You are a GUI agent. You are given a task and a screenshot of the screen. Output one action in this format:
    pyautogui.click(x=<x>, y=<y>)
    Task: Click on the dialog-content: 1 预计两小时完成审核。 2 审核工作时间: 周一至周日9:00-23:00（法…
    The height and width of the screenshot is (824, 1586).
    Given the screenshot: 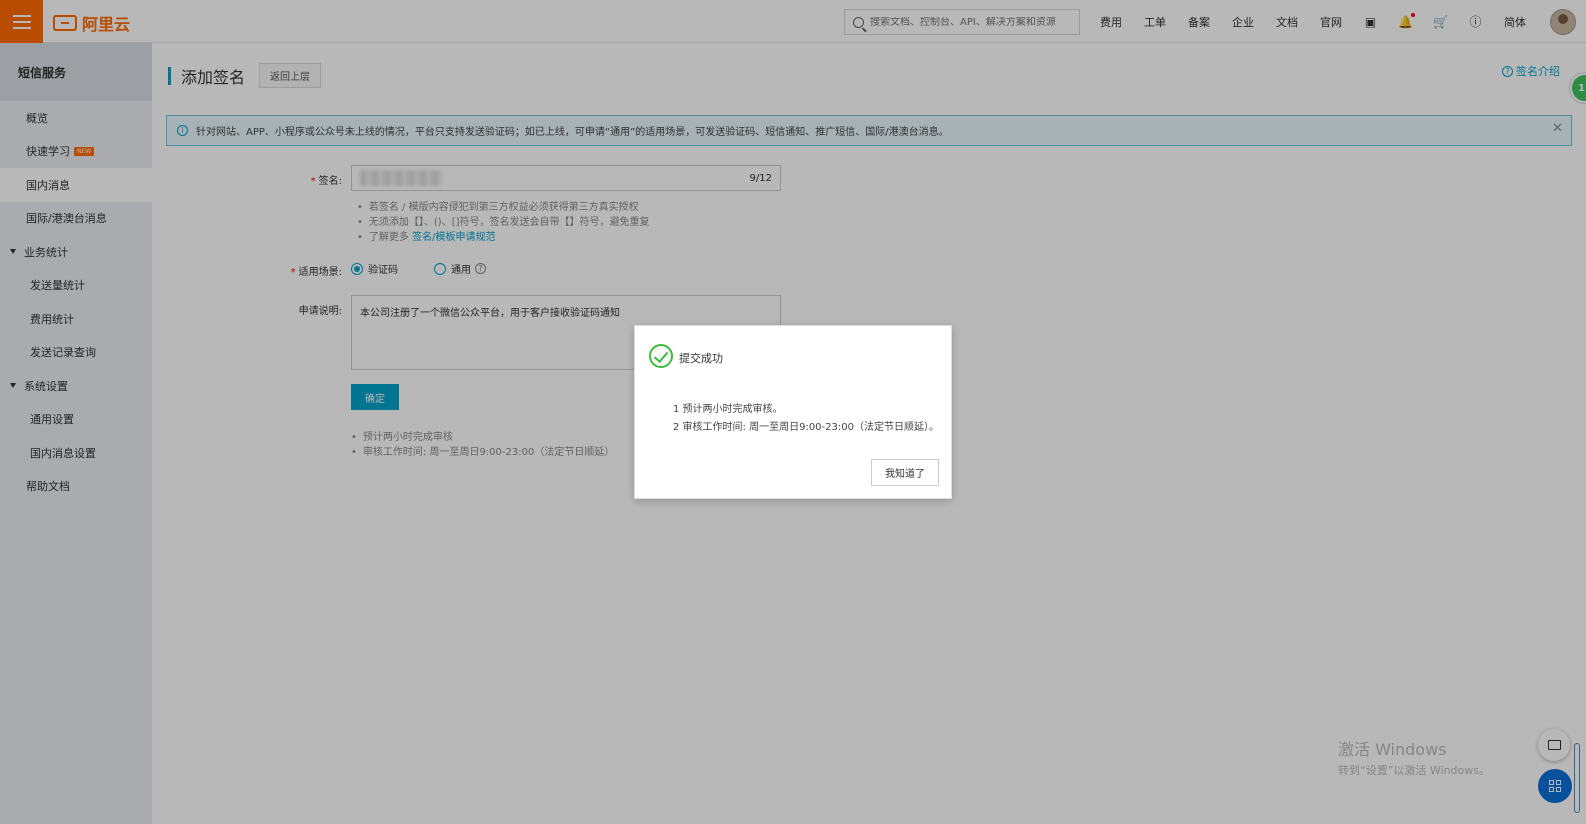 What is the action you would take?
    pyautogui.click(x=806, y=419)
    